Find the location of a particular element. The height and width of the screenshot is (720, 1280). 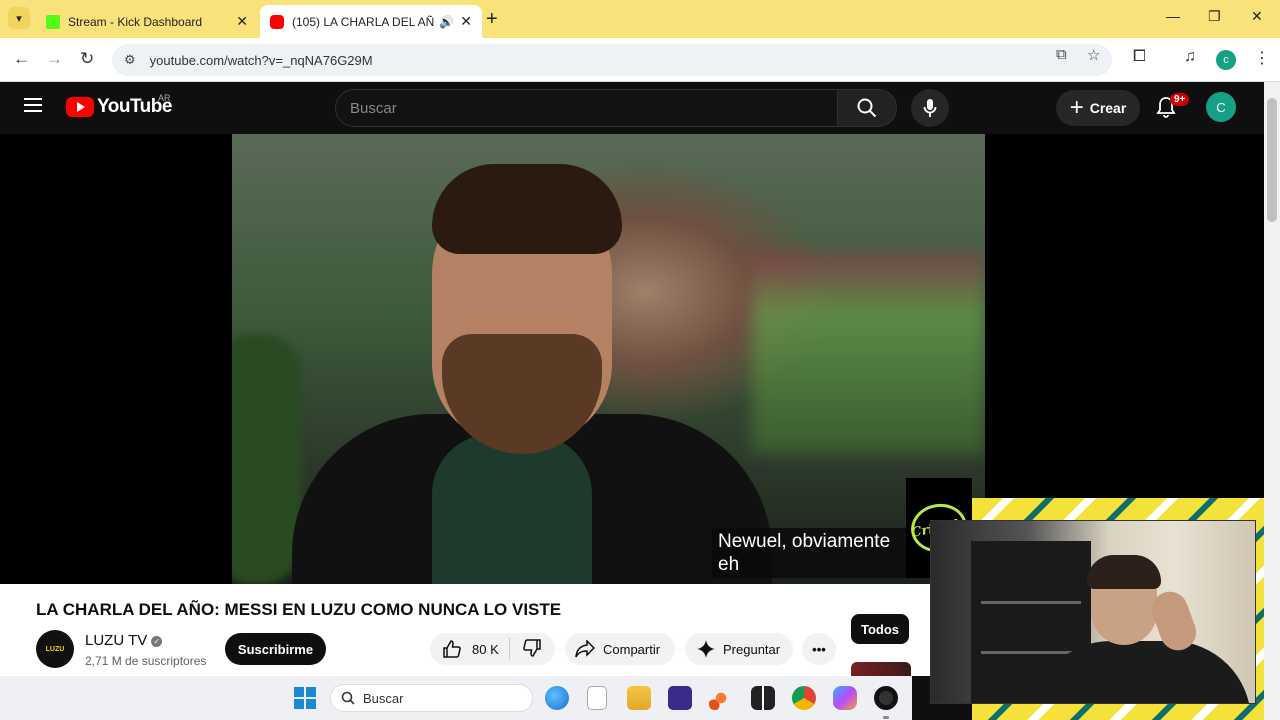

windows-taskbar: Buscar is located at coordinates (456, 698).